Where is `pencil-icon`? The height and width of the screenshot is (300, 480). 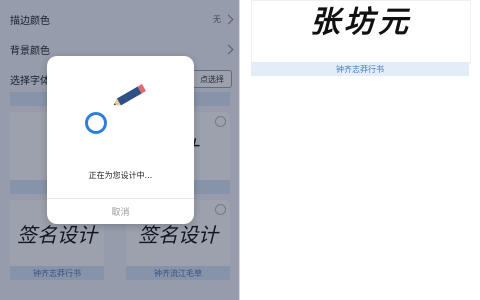 pencil-icon is located at coordinates (129, 95).